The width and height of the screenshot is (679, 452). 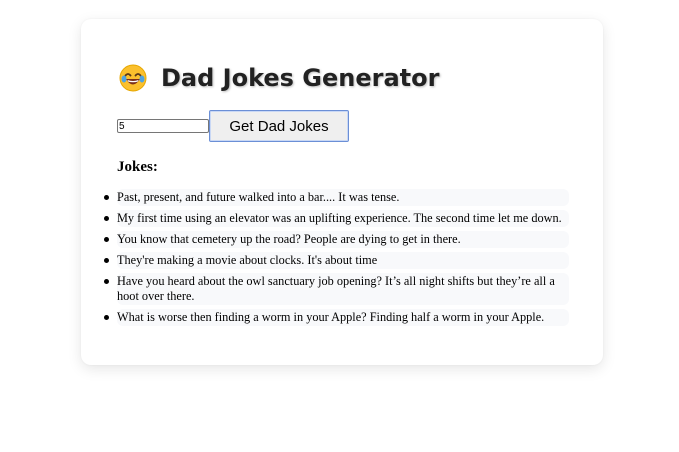 What do you see at coordinates (137, 167) in the screenshot?
I see `jokes-heading: Jokes:` at bounding box center [137, 167].